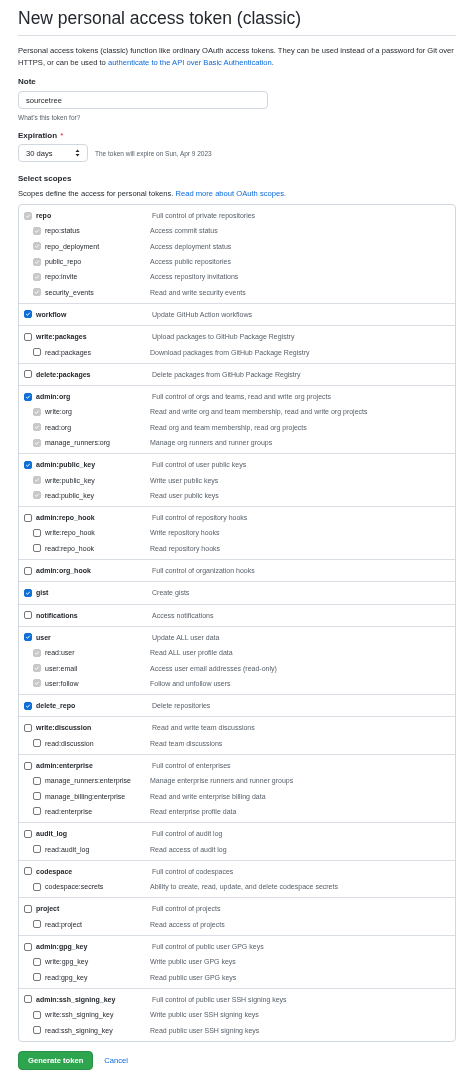 The width and height of the screenshot is (474, 1073). I want to click on field-label: Expiration, so click(38, 135).